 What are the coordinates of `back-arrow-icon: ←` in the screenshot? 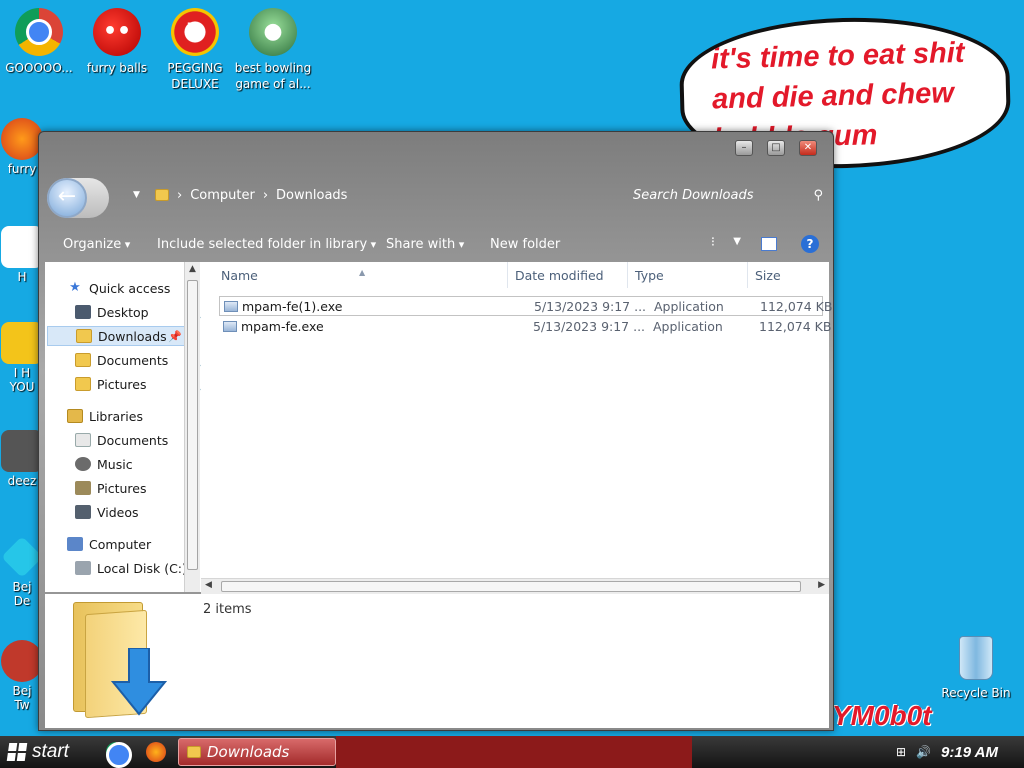 It's located at (67, 198).